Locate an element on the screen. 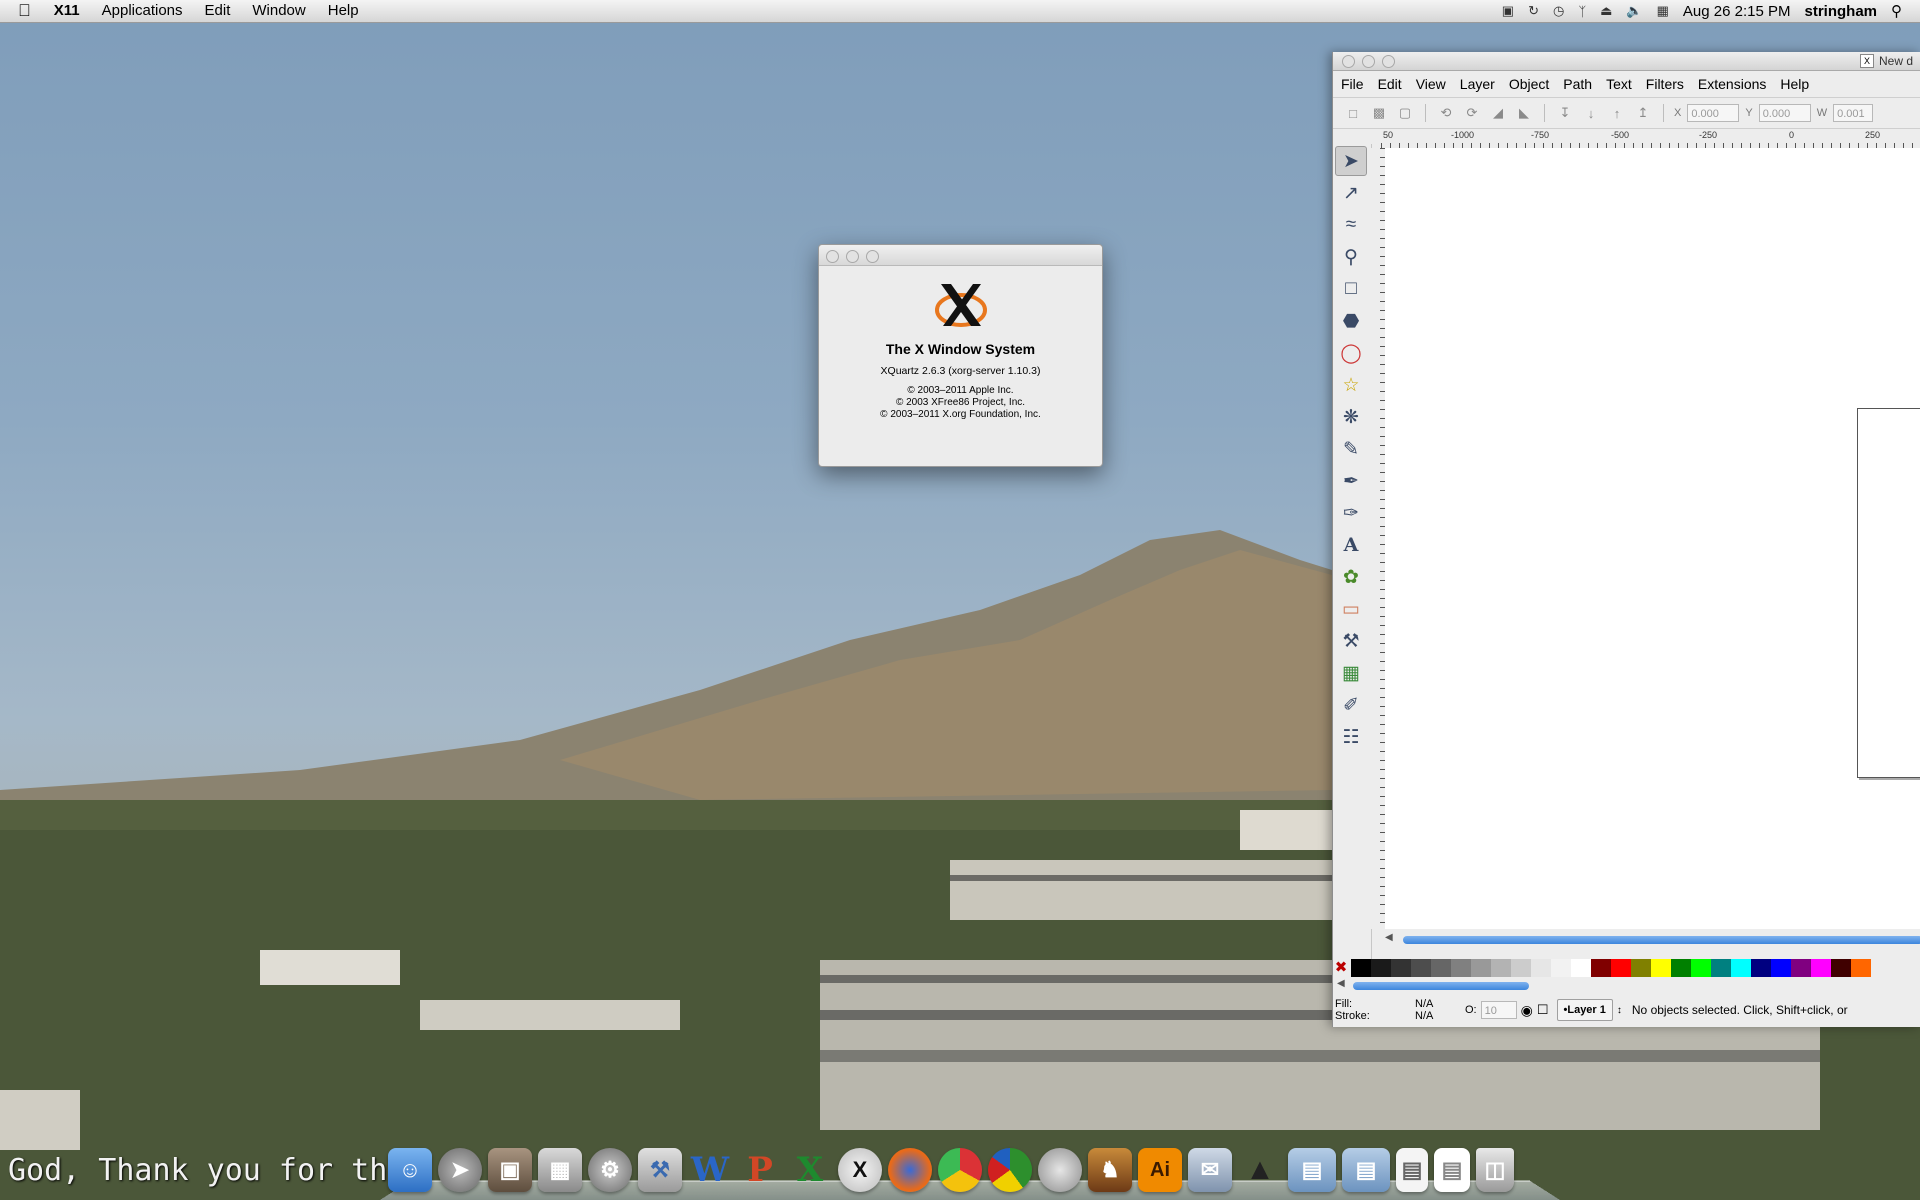  chrome-icon is located at coordinates (960, 1170).